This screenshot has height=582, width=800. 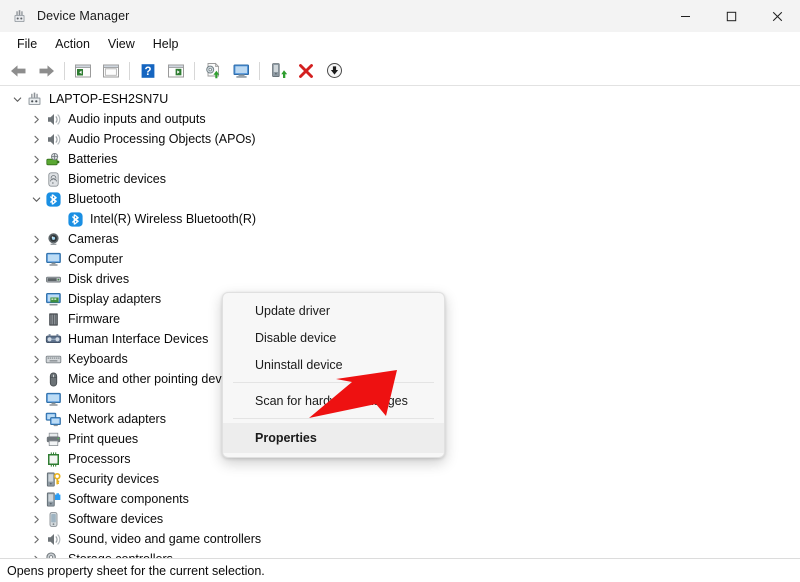 What do you see at coordinates (46, 71) in the screenshot?
I see `forward-button` at bounding box center [46, 71].